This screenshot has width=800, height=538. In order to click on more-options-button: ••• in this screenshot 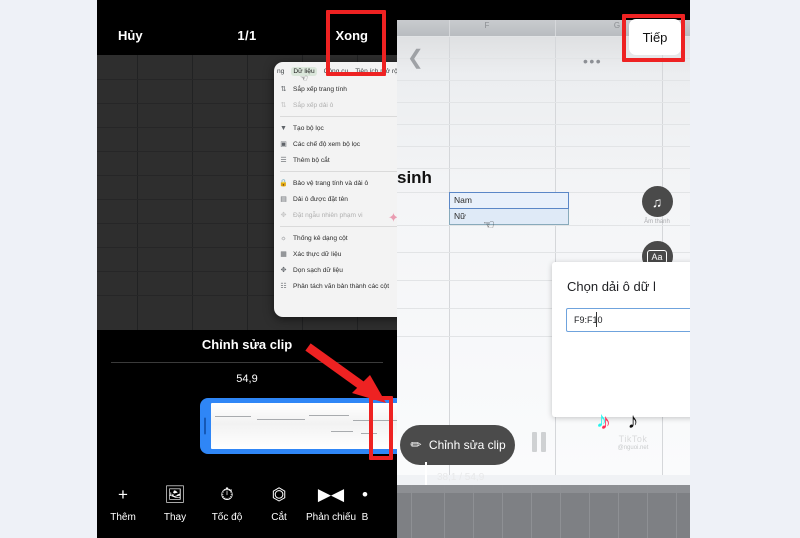, I will do `click(592, 61)`.